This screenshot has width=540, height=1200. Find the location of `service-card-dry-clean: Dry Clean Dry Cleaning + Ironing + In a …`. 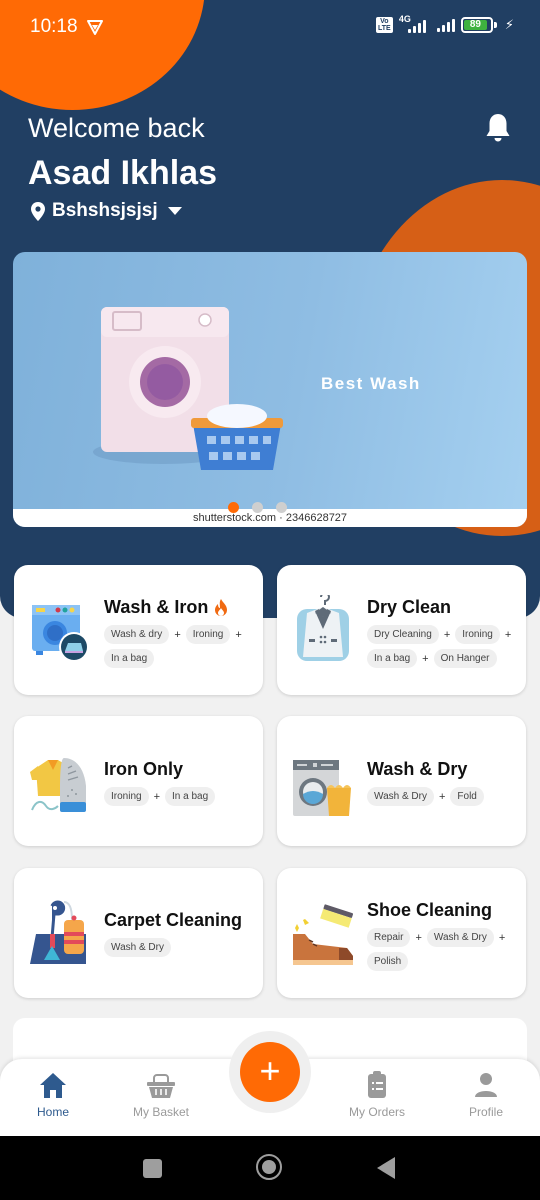

service-card-dry-clean: Dry Clean Dry Cleaning + Ironing + In a … is located at coordinates (401, 630).